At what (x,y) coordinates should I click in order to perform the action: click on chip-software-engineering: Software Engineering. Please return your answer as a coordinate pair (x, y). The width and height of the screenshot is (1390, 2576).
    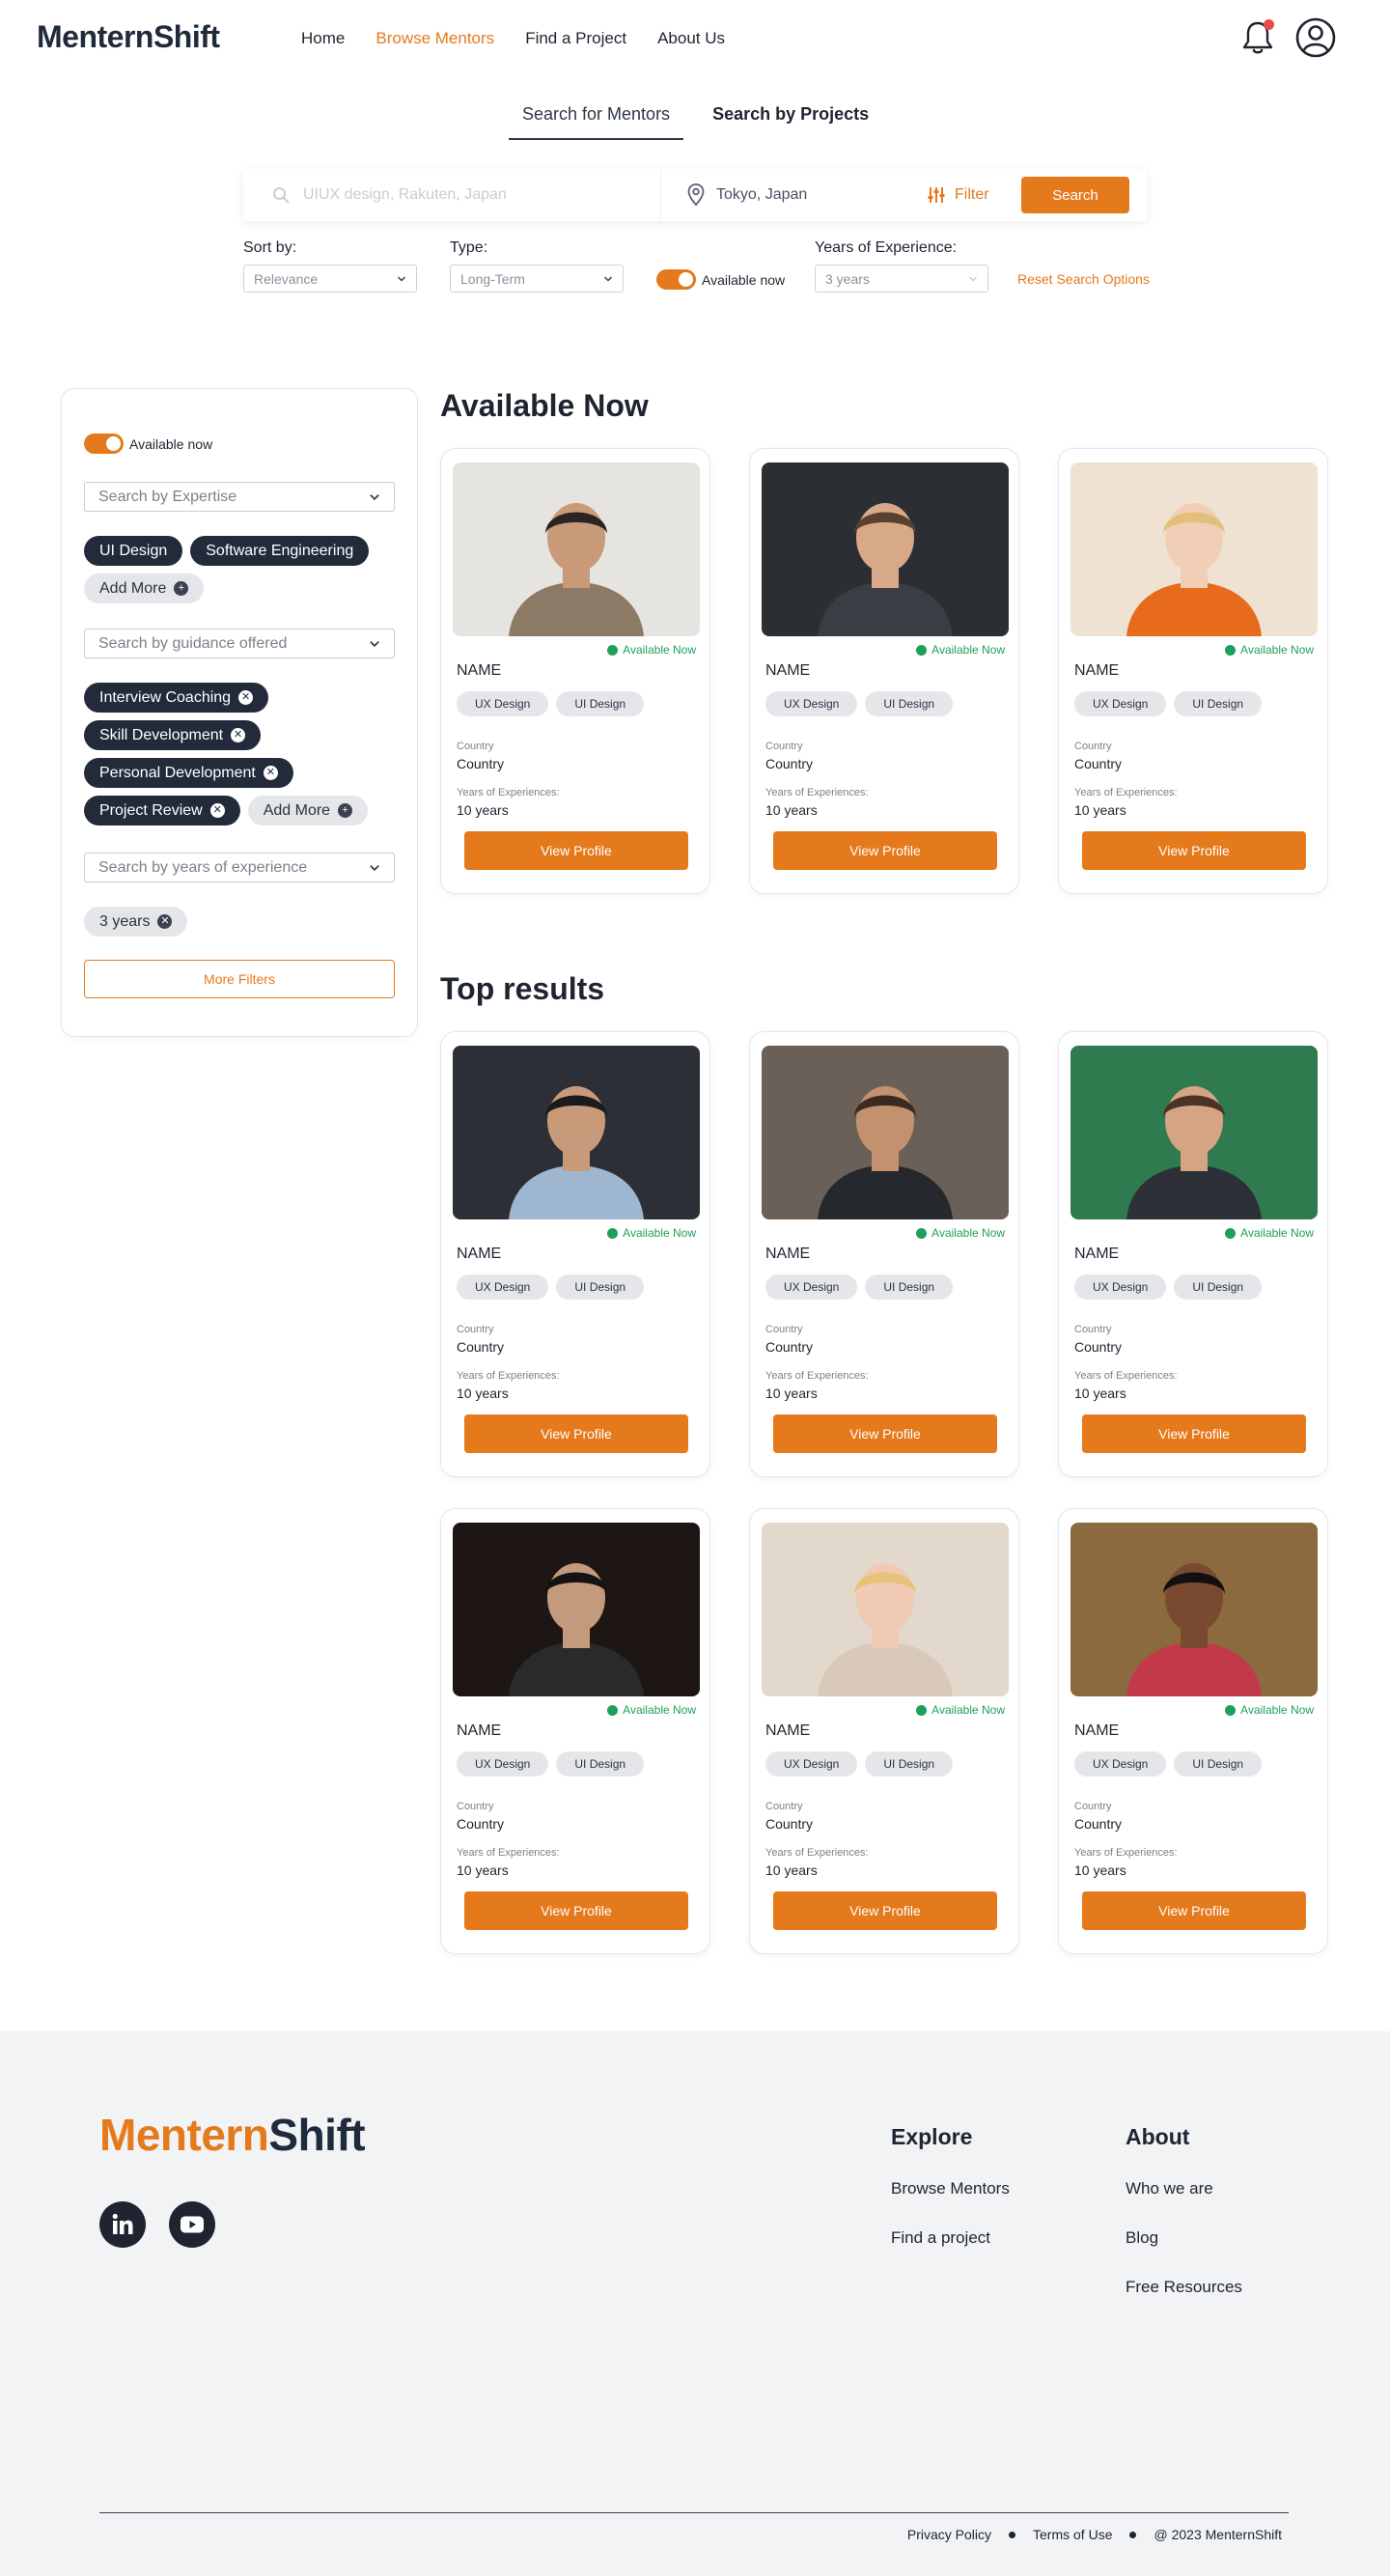
    Looking at the image, I should click on (280, 551).